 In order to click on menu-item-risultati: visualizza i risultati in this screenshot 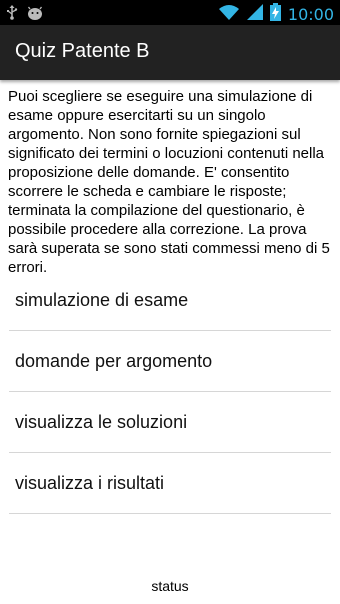, I will do `click(170, 483)`.